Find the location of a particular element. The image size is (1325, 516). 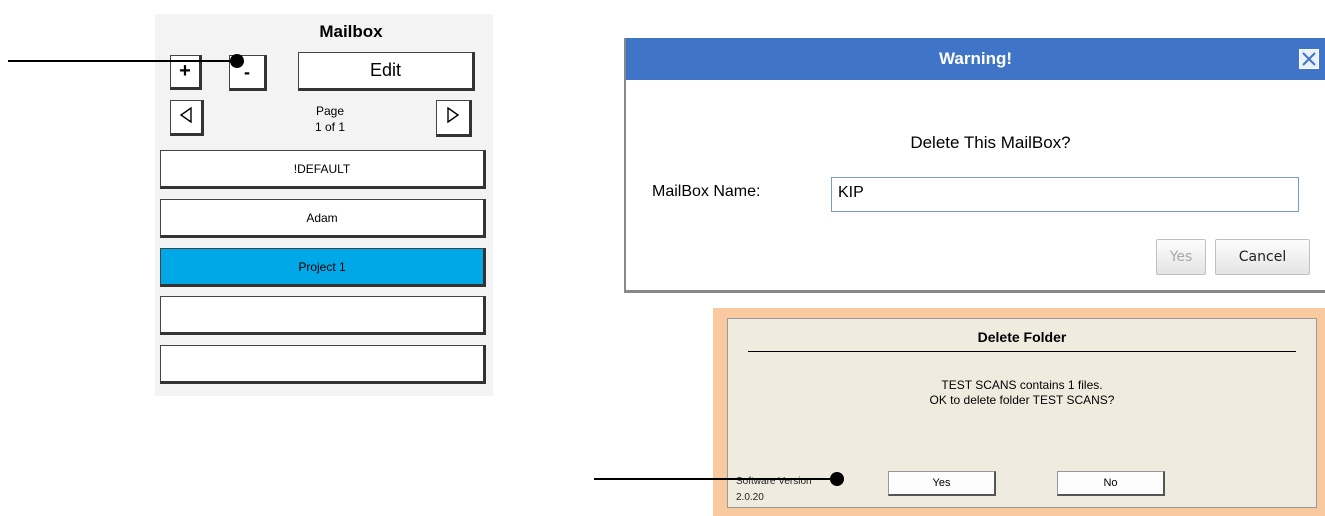

mailbox-item-project-1: Project 1 is located at coordinates (323, 267).